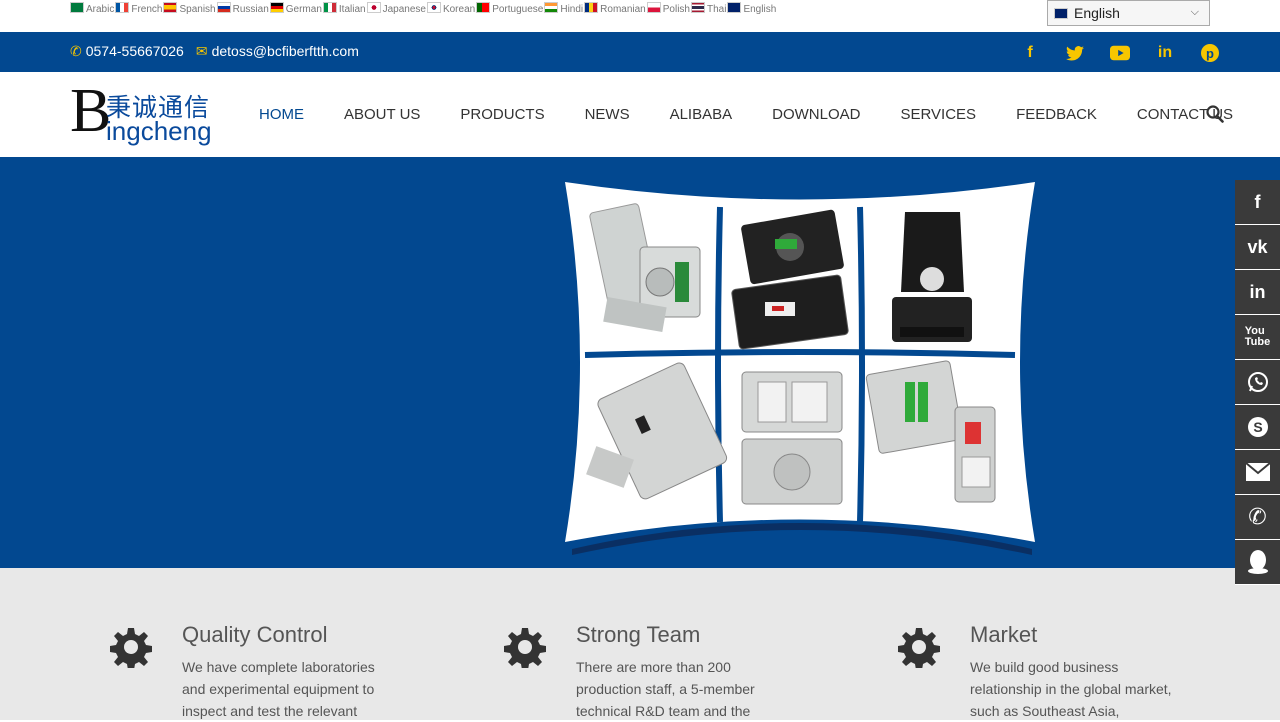  What do you see at coordinates (1194, 12) in the screenshot?
I see `chevron-down-icon: ⌵` at bounding box center [1194, 12].